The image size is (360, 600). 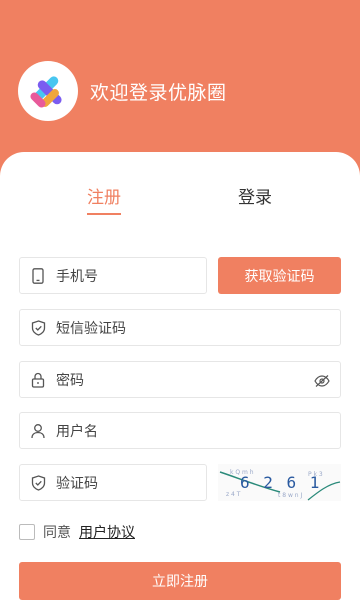 I want to click on get-code-button: 获取验证码, so click(x=279, y=275).